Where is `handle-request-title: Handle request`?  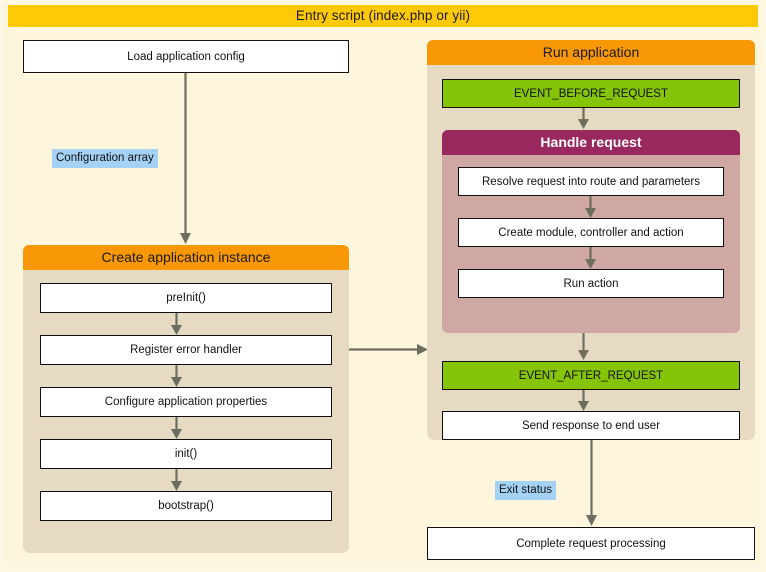 handle-request-title: Handle request is located at coordinates (591, 142).